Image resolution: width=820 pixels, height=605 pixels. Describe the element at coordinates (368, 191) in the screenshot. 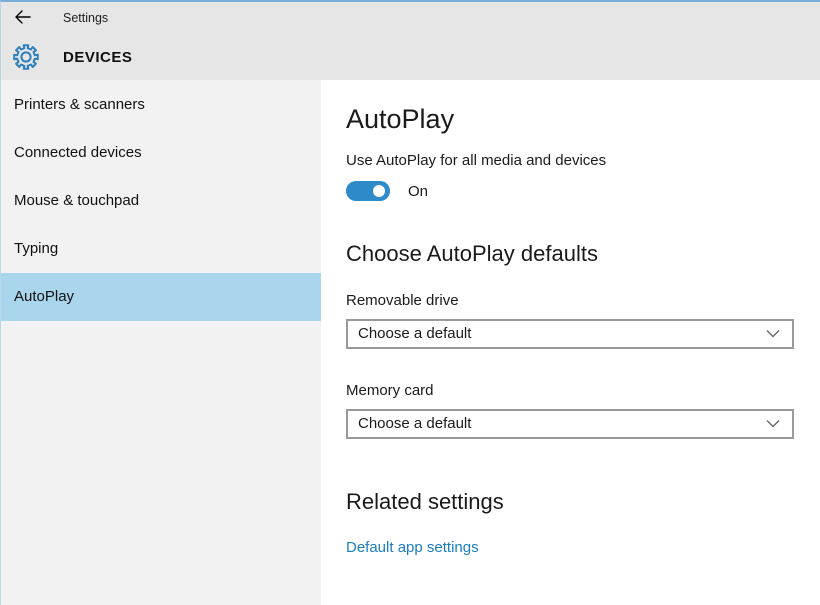

I see `autoplay-toggle-switch` at that location.